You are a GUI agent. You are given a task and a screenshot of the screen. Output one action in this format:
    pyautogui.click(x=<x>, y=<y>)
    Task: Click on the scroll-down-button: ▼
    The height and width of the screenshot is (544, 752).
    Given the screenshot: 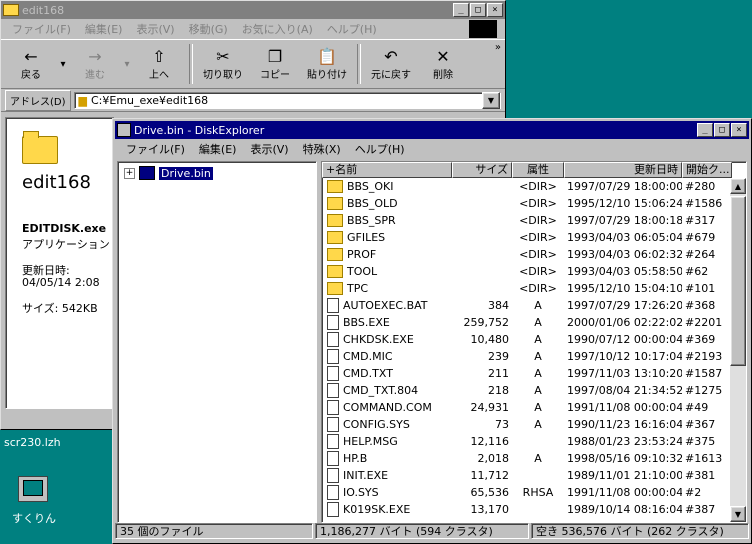 What is the action you would take?
    pyautogui.click(x=738, y=514)
    